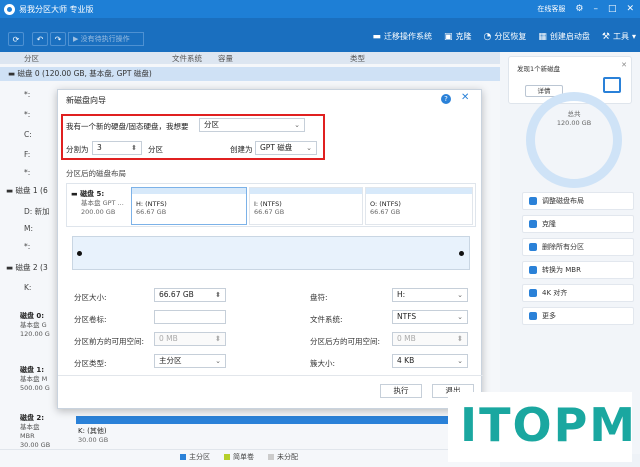 The image size is (640, 467). What do you see at coordinates (190, 295) in the screenshot?
I see `size-stepper: 66.67 GB ⬍` at bounding box center [190, 295].